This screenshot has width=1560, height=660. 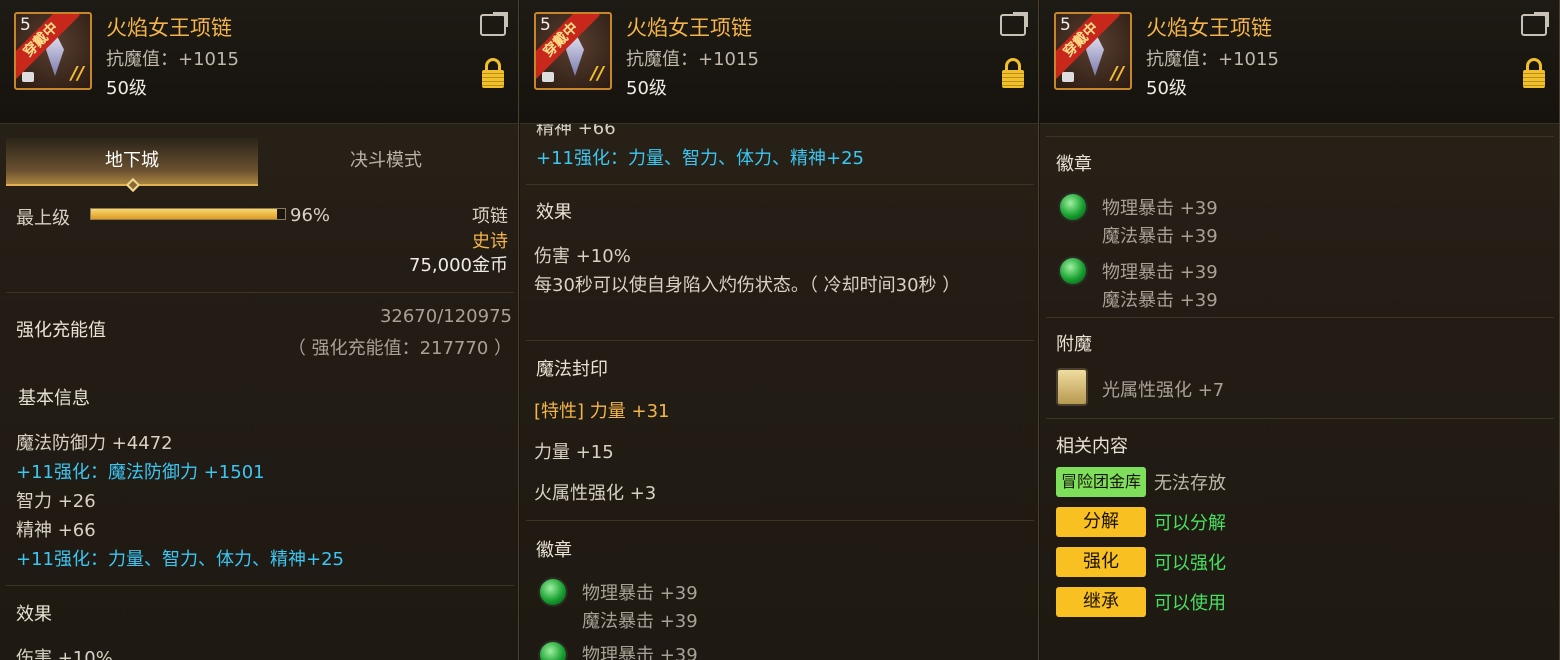 I want to click on stat-line: 魔法防御力 +4472, so click(x=94, y=443).